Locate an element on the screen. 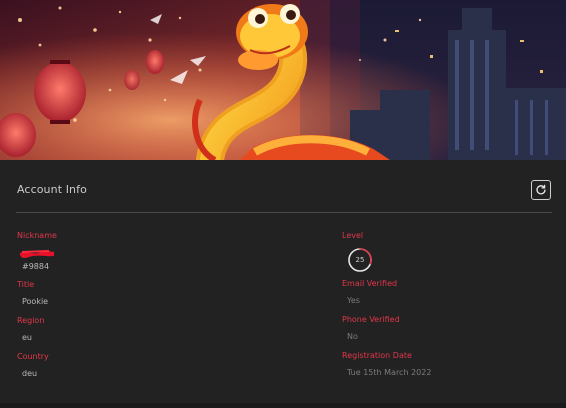 The image size is (566, 408). title-label: Title is located at coordinates (26, 284).